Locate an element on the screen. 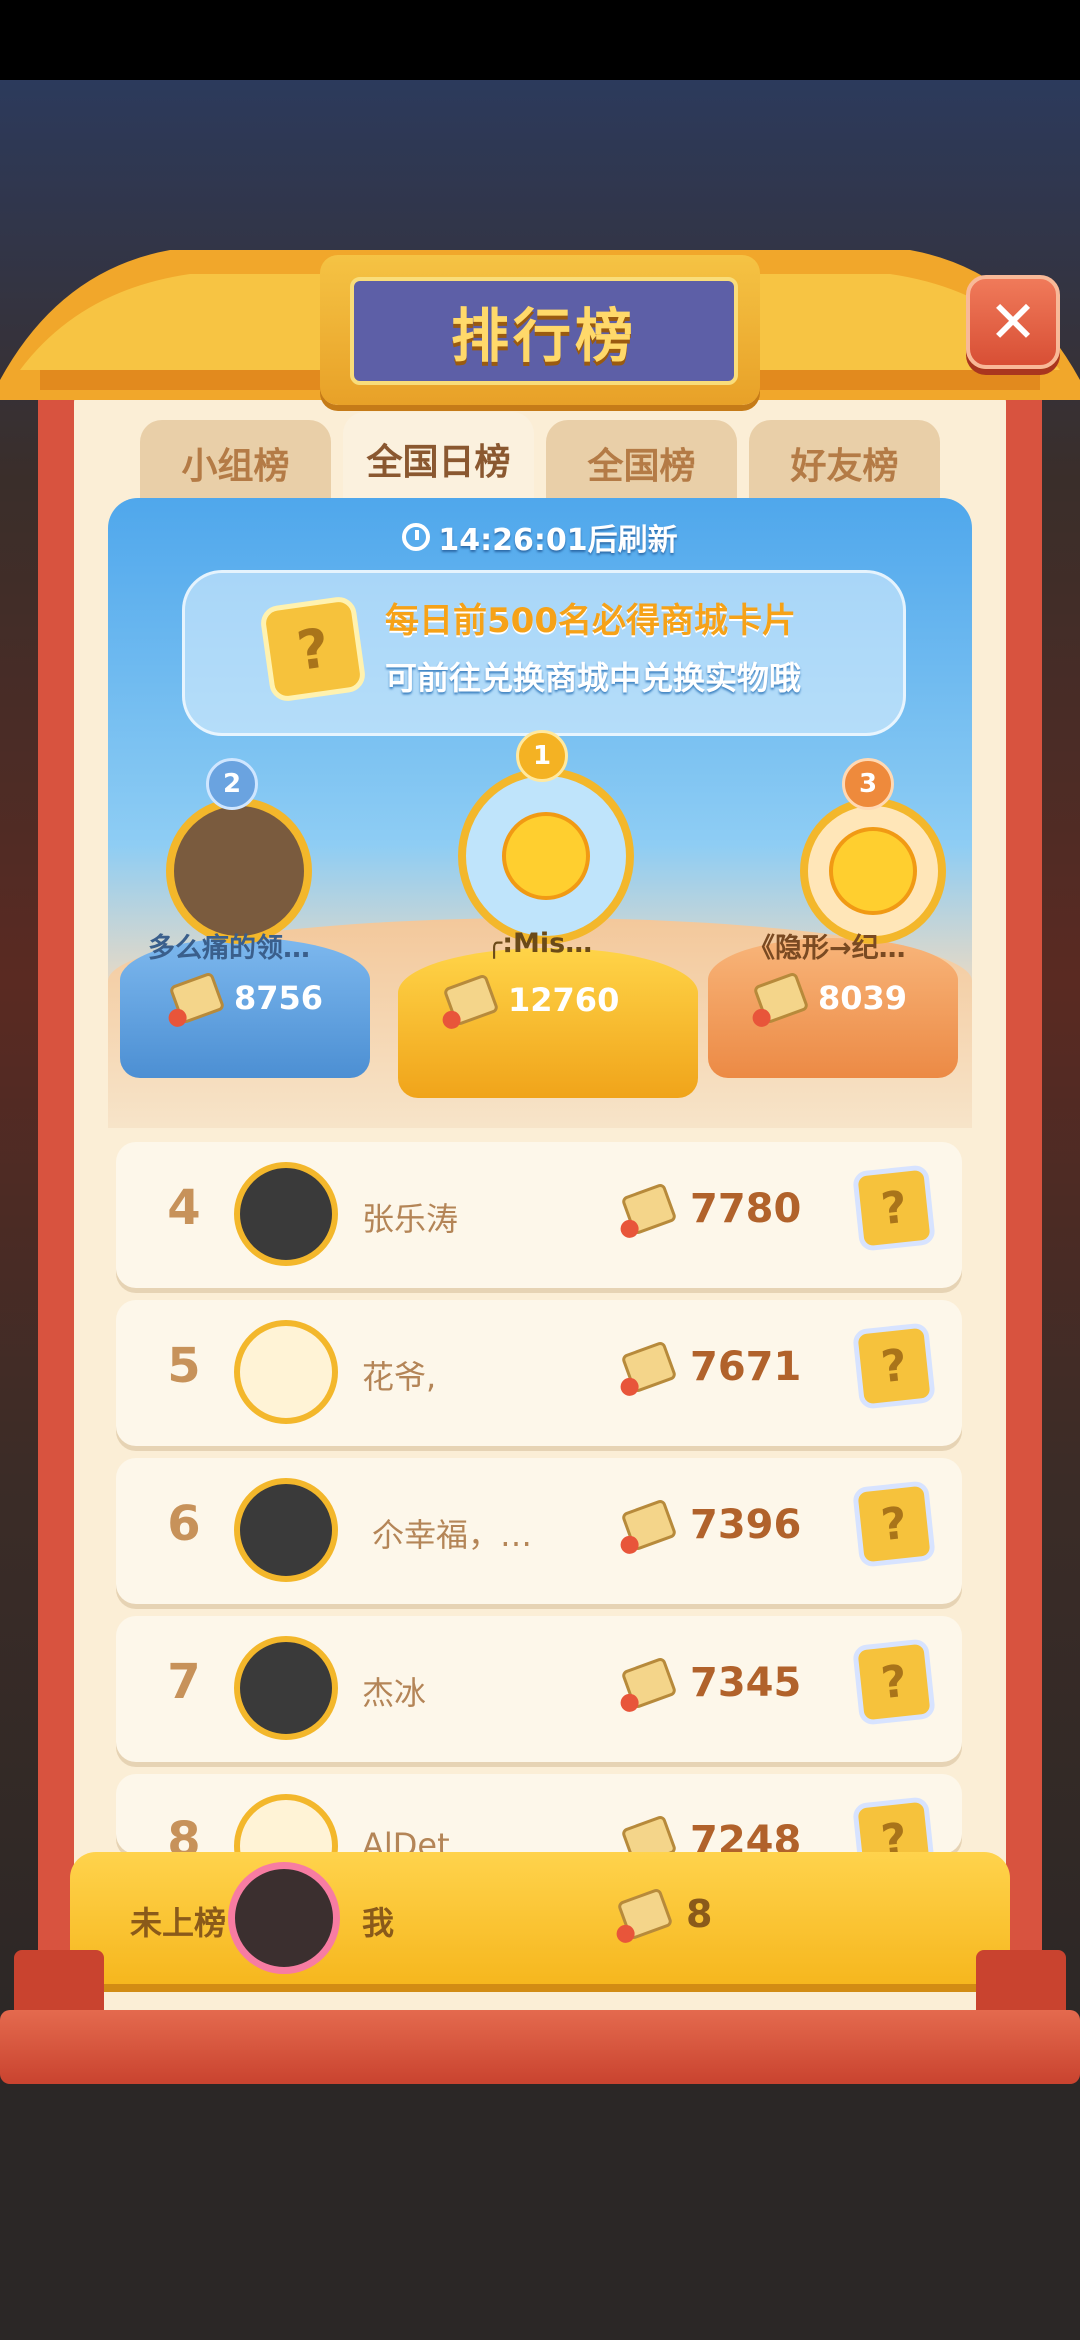 The image size is (1080, 2340). page-title: 排行榜 is located at coordinates (543, 336).